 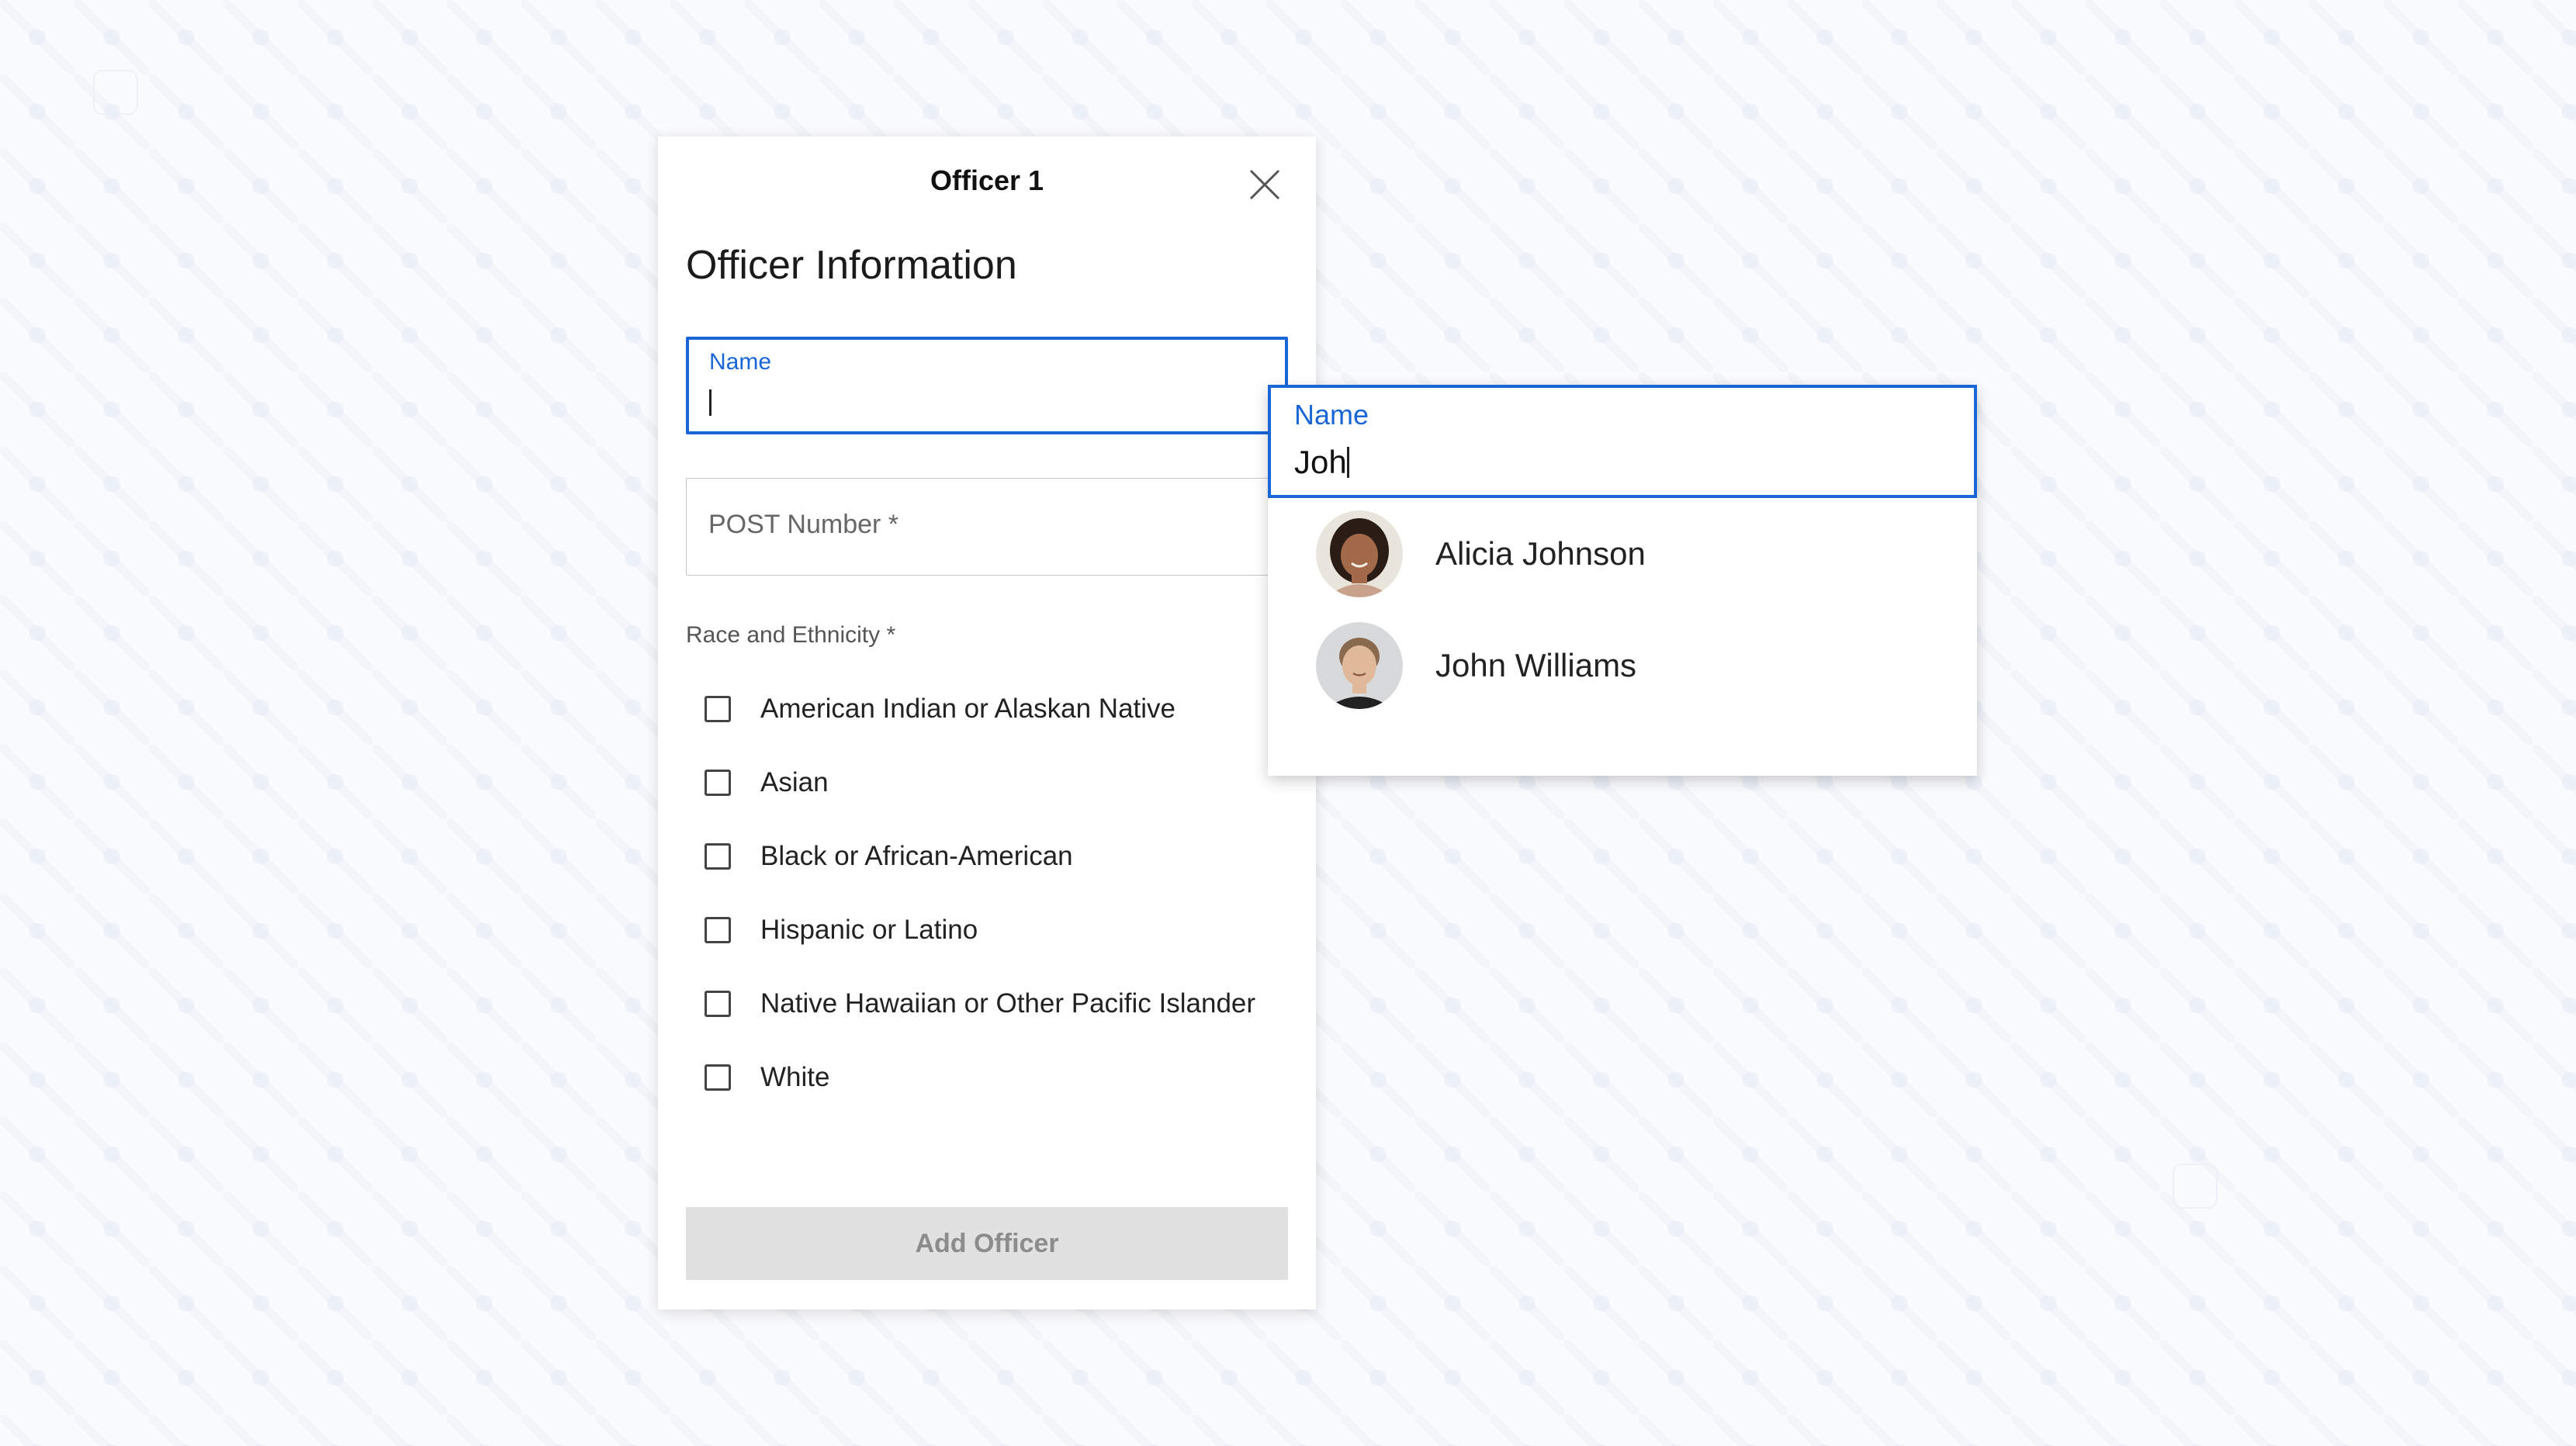 What do you see at coordinates (740, 362) in the screenshot?
I see `name-field-label: Name` at bounding box center [740, 362].